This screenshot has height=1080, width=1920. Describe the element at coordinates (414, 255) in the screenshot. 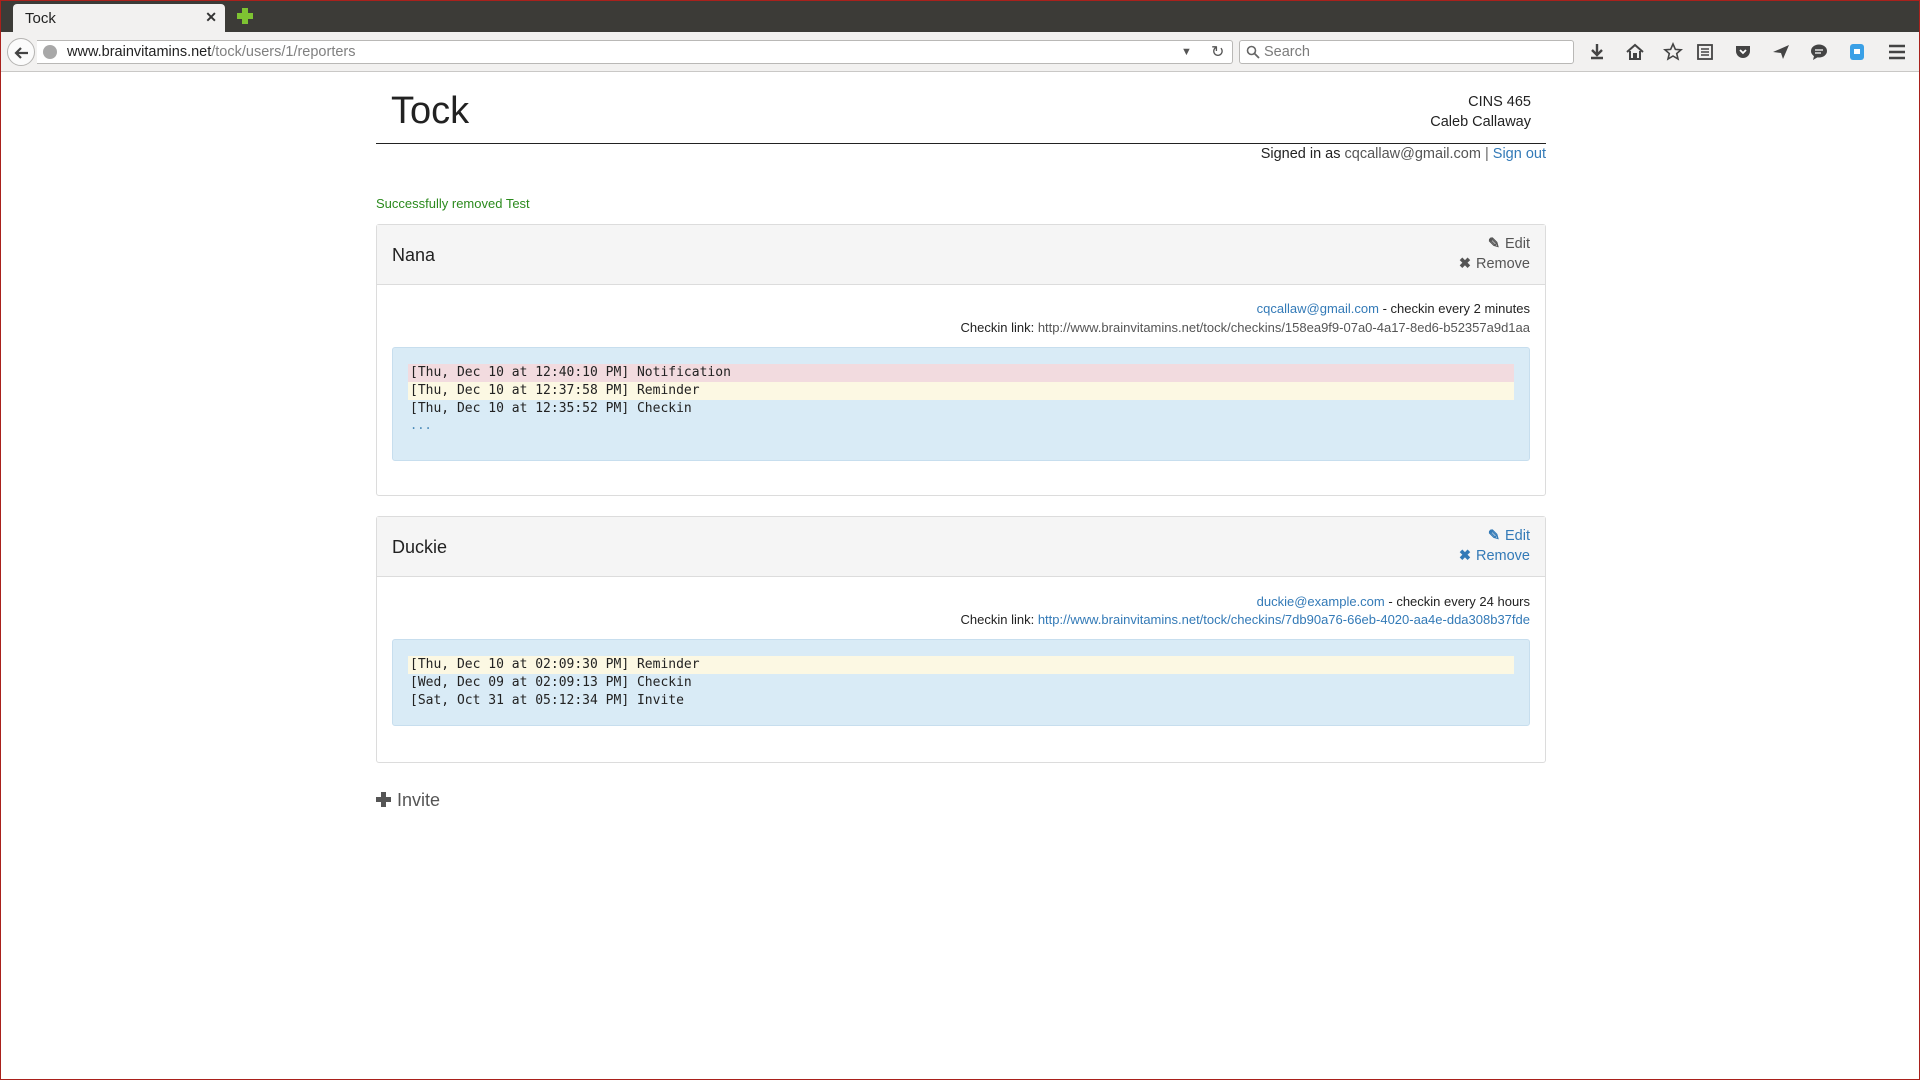

I see `reporter-name: Nana` at that location.